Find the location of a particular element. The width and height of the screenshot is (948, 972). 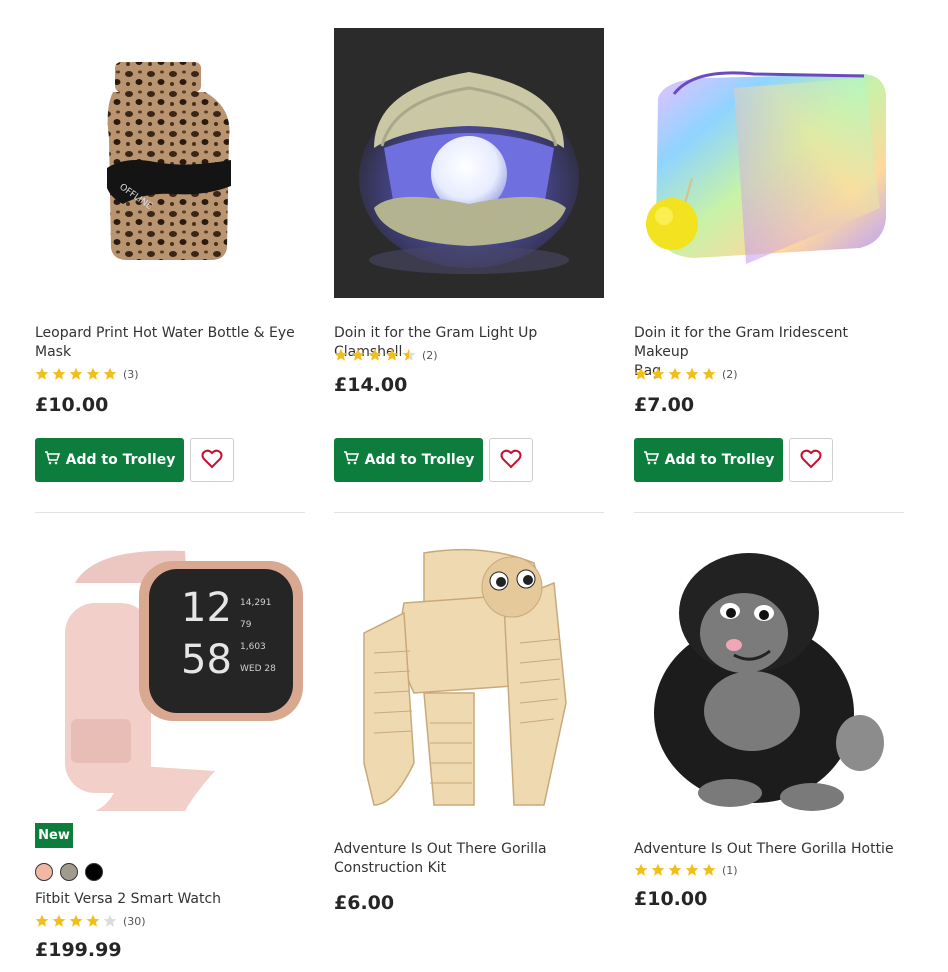

rating-stars: (3) is located at coordinates (87, 374).